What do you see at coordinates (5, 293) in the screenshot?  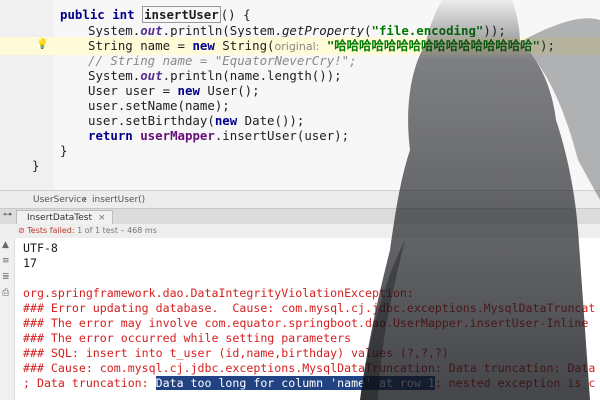 I see `print-icon: ⎙` at bounding box center [5, 293].